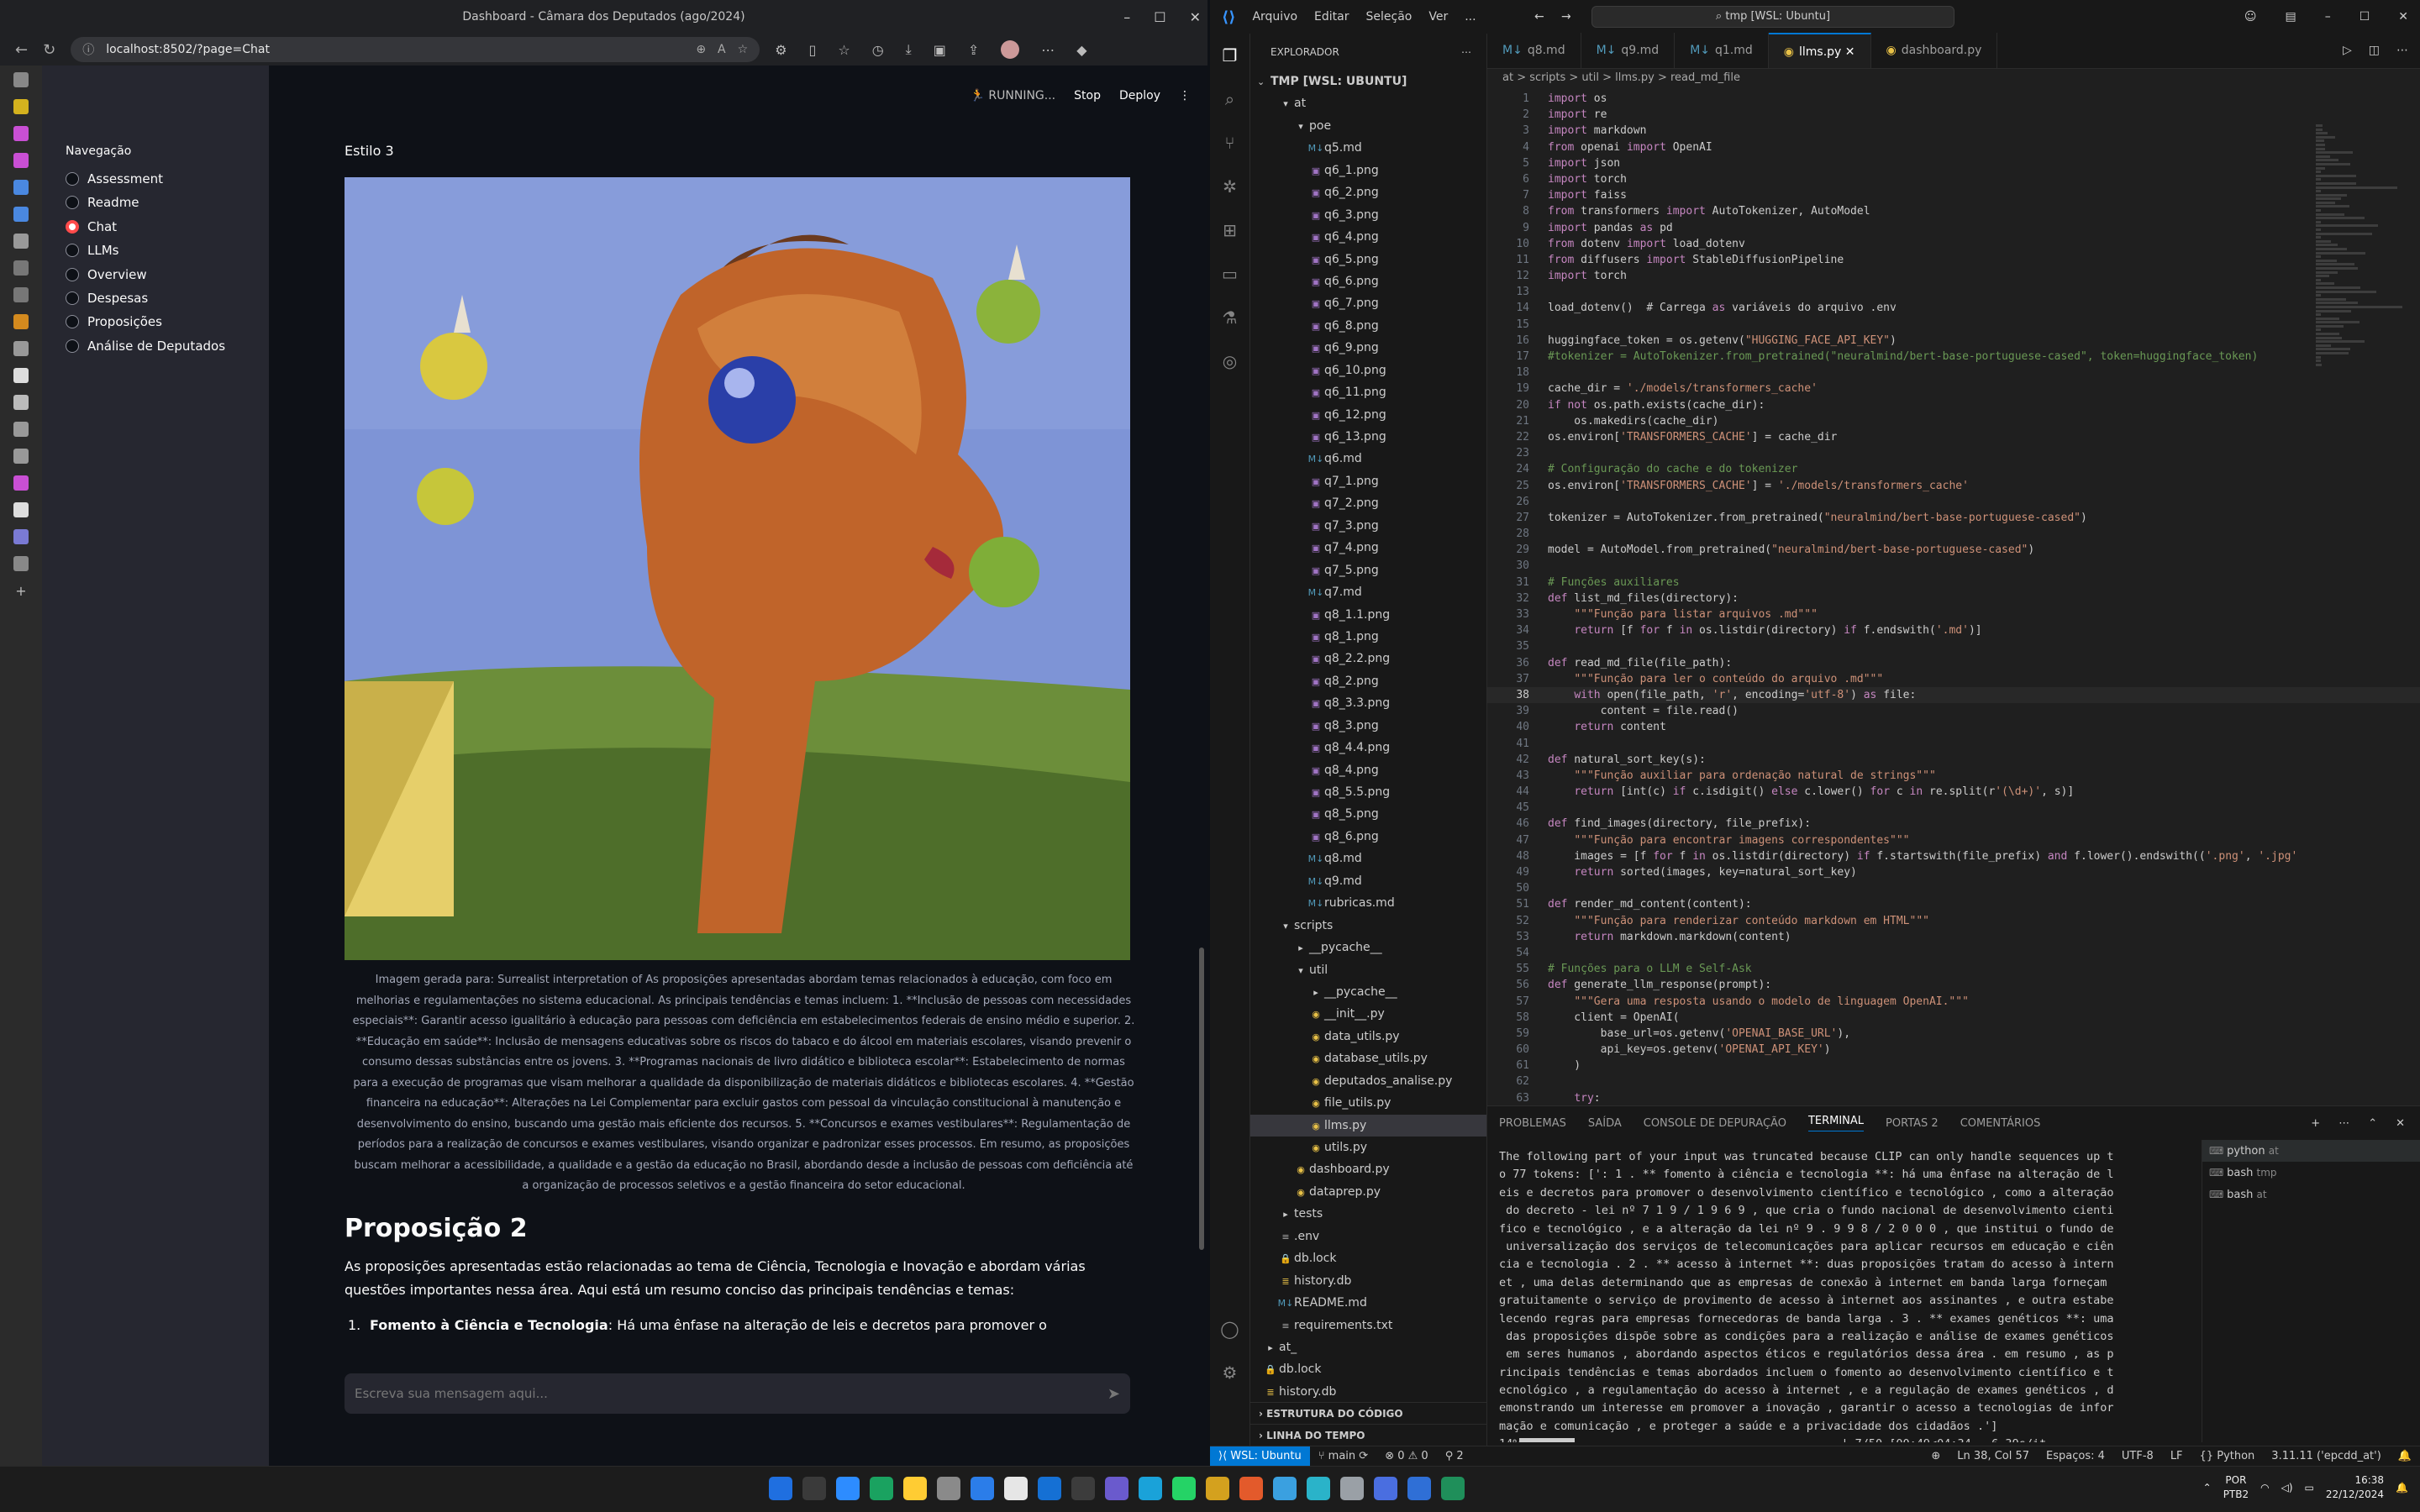  What do you see at coordinates (1230, 274) in the screenshot?
I see `remote-explorer-icon: ▭` at bounding box center [1230, 274].